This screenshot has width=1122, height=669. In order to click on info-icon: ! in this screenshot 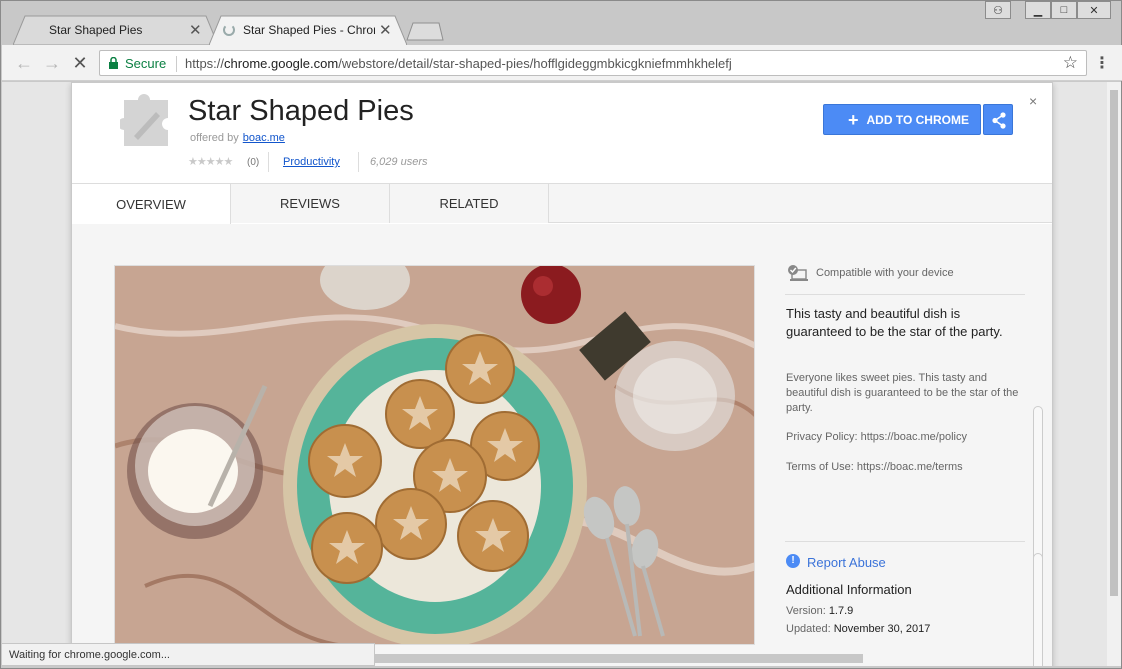, I will do `click(793, 561)`.